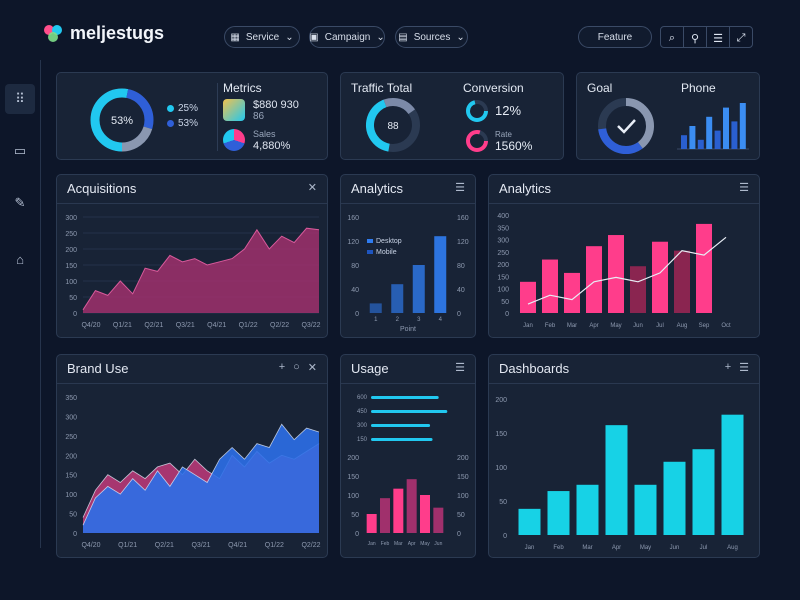 The height and width of the screenshot is (600, 800). What do you see at coordinates (503, 228) in the screenshot?
I see `y-tick-label: 350` at bounding box center [503, 228].